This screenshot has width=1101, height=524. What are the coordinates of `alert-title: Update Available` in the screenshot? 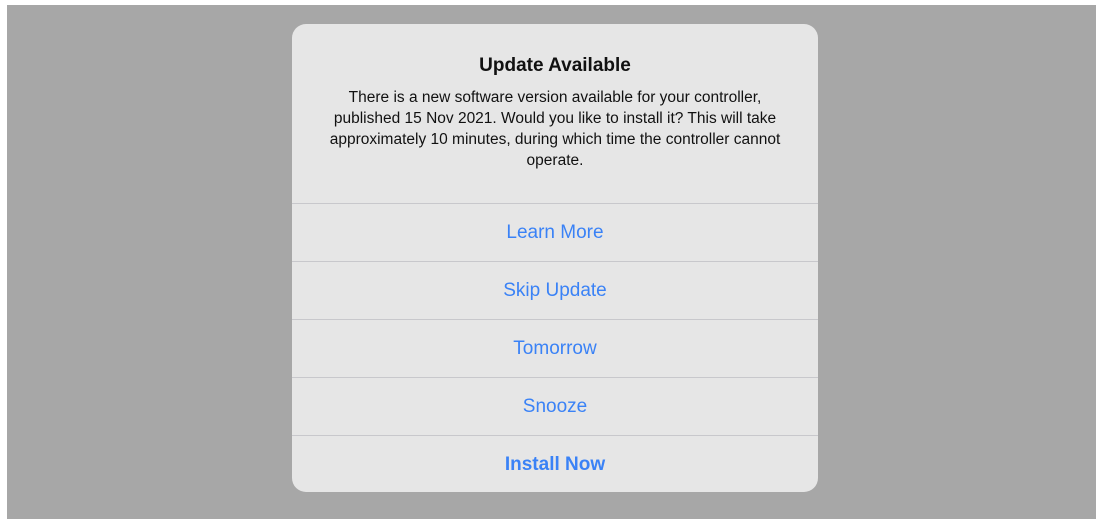 It's located at (555, 65).